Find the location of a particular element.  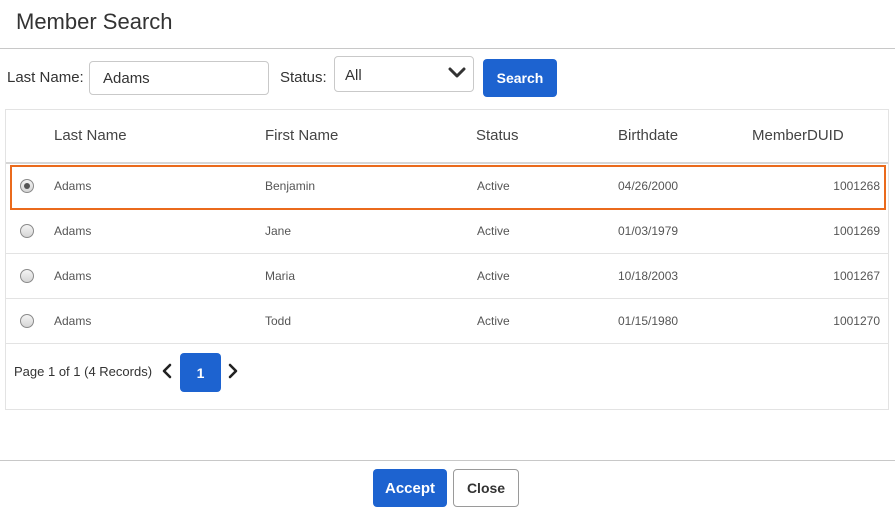

pager-page-button: 1 is located at coordinates (200, 372).